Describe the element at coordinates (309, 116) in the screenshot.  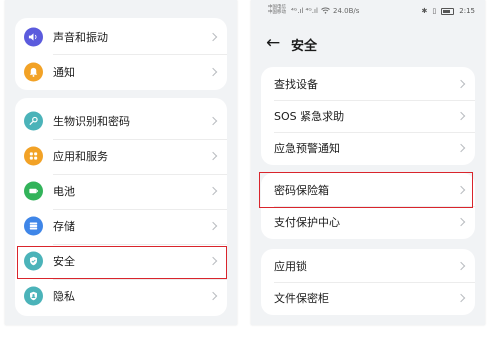
I see `security-item-label: SOS 紧急求助` at that location.